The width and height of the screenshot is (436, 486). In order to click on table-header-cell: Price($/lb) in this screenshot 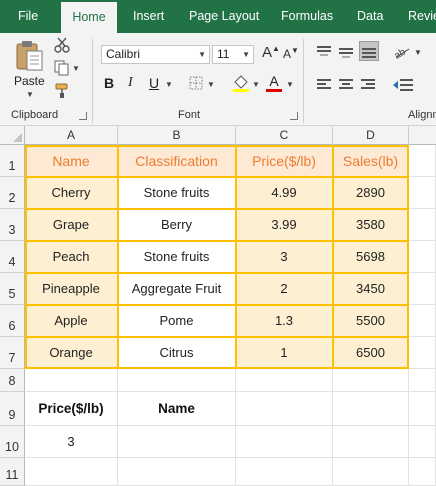, I will do `click(284, 161)`.